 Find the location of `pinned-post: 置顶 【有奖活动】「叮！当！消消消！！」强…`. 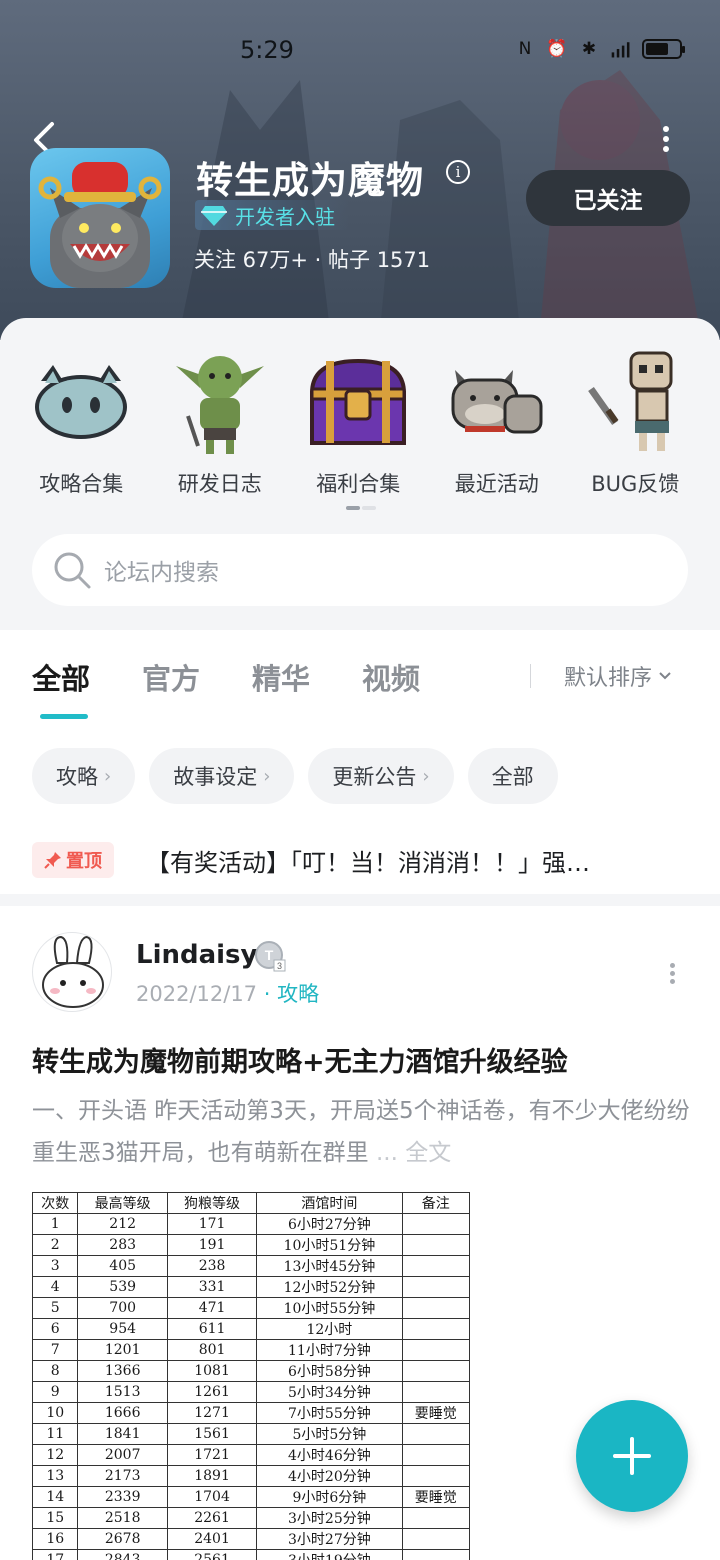

pinned-post: 置顶 【有奖活动】「叮！当！消消消！！」强… is located at coordinates (362, 860).